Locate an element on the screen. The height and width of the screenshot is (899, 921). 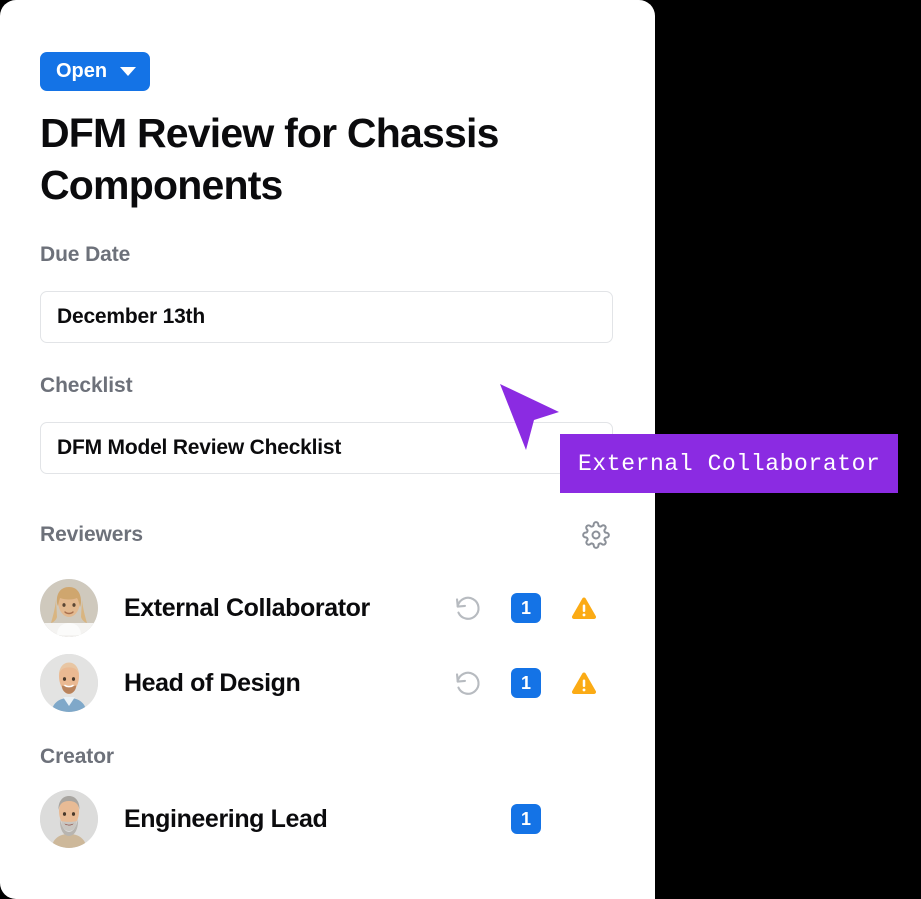
creator-count-cell: 1 is located at coordinates (526, 819).